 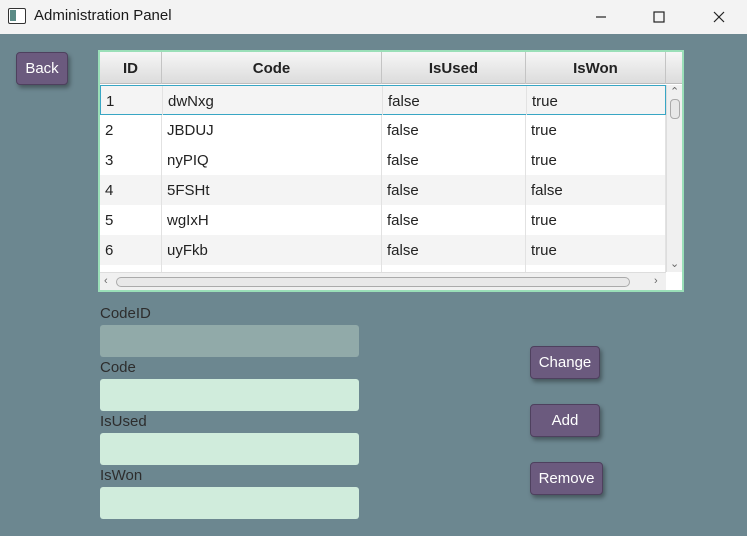 I want to click on cell-code, so click(x=272, y=268).